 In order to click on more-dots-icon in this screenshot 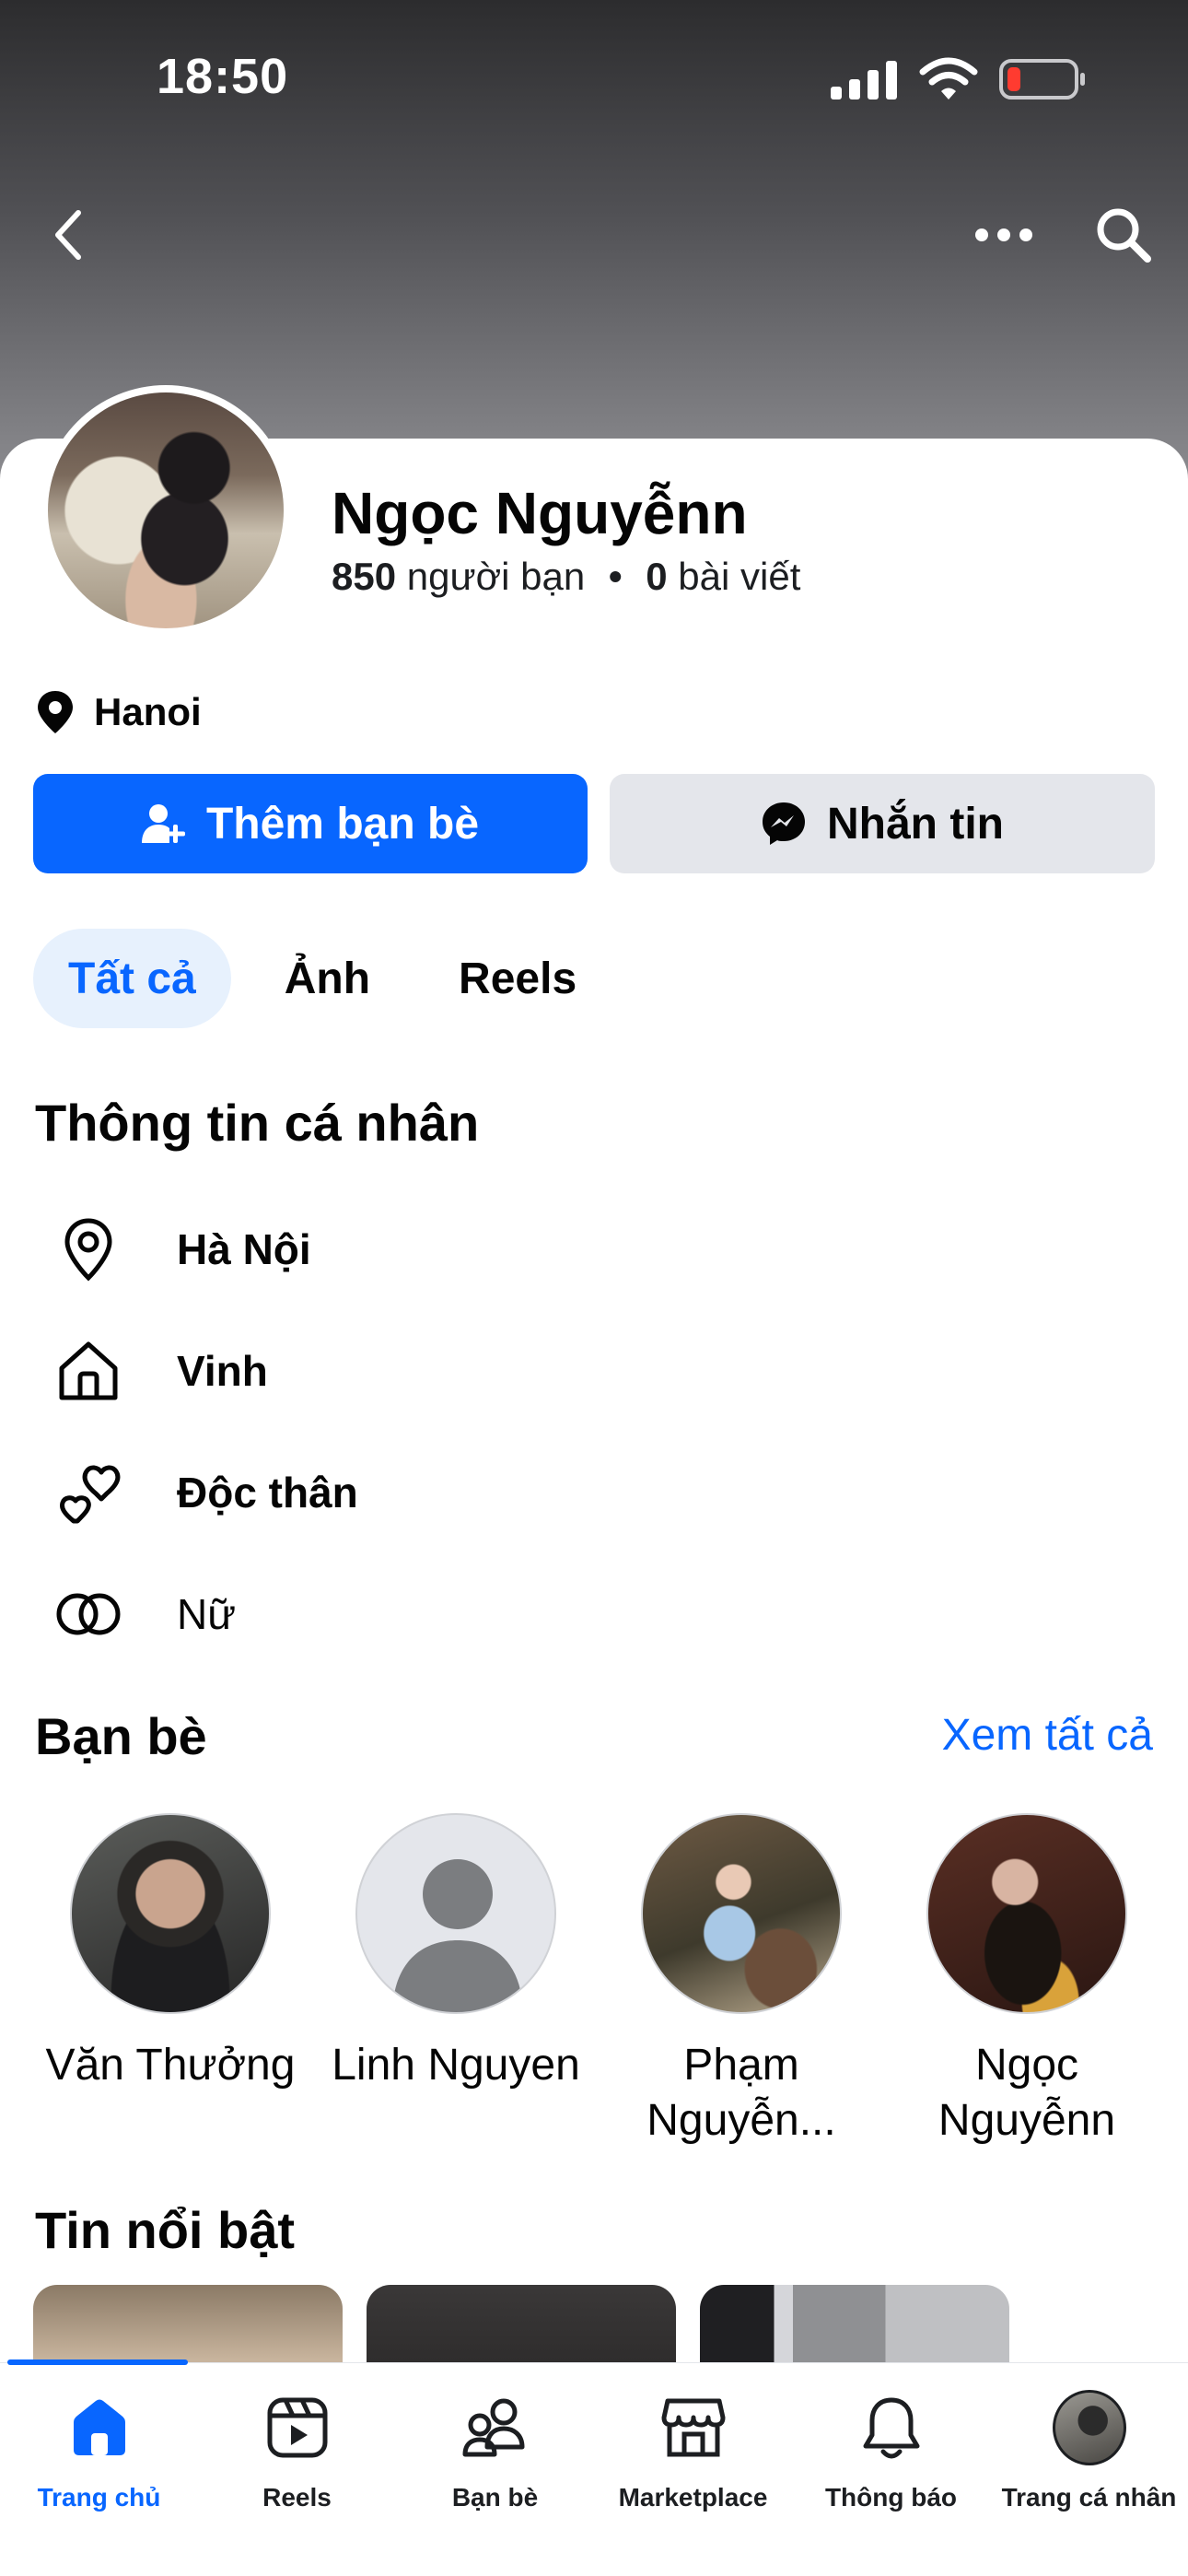, I will do `click(1004, 234)`.